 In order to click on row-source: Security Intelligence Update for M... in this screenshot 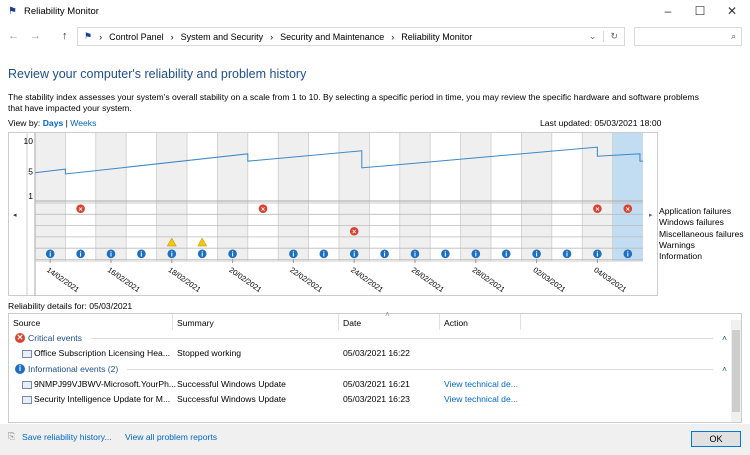, I will do `click(102, 399)`.